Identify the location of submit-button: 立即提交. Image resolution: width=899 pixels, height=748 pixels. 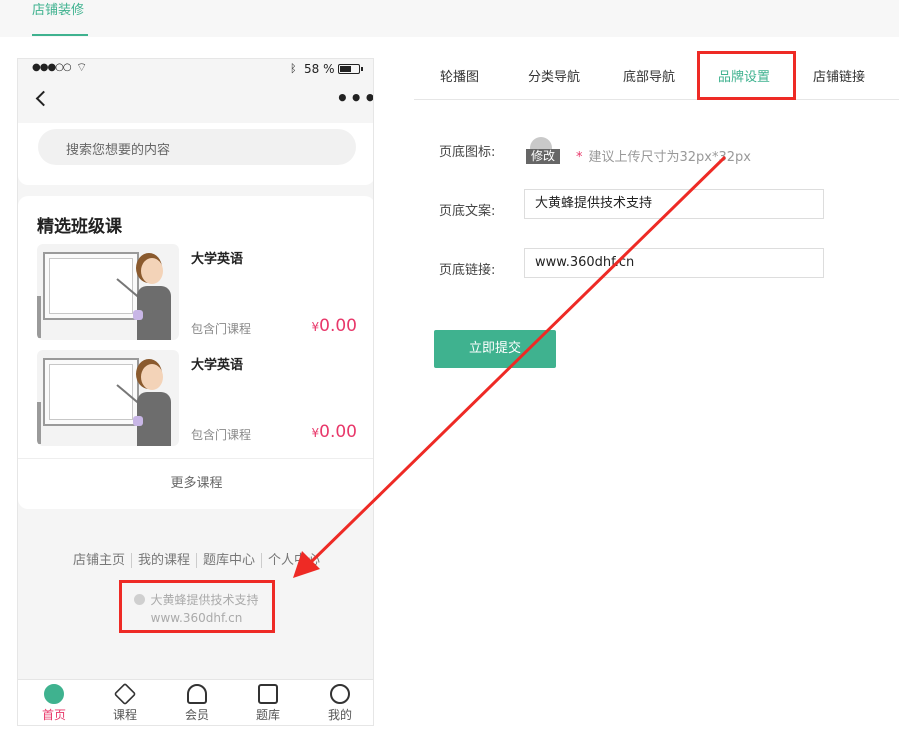
(495, 349).